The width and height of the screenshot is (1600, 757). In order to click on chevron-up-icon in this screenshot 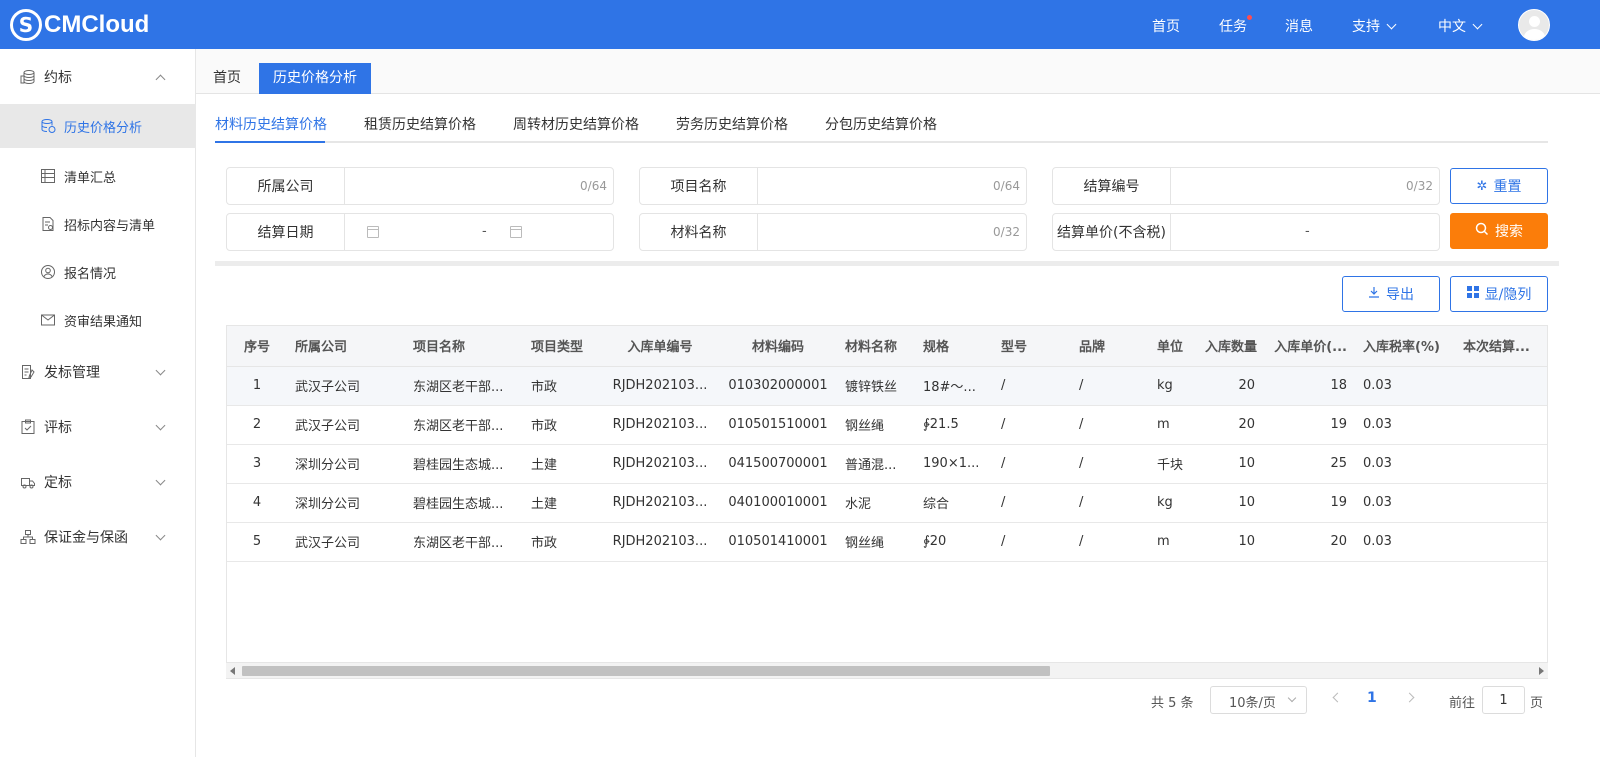, I will do `click(160, 79)`.